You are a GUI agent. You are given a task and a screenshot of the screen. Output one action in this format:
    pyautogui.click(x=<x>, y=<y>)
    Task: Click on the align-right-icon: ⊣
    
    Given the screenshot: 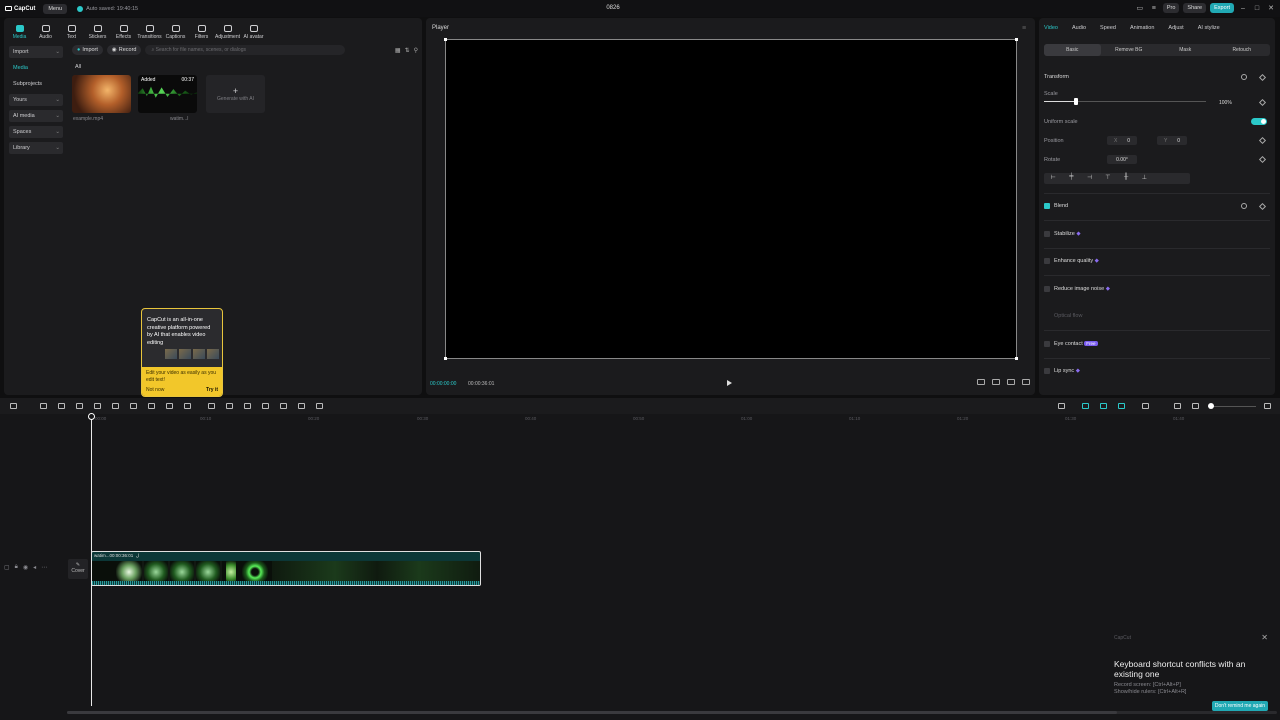 What is the action you would take?
    pyautogui.click(x=1090, y=178)
    